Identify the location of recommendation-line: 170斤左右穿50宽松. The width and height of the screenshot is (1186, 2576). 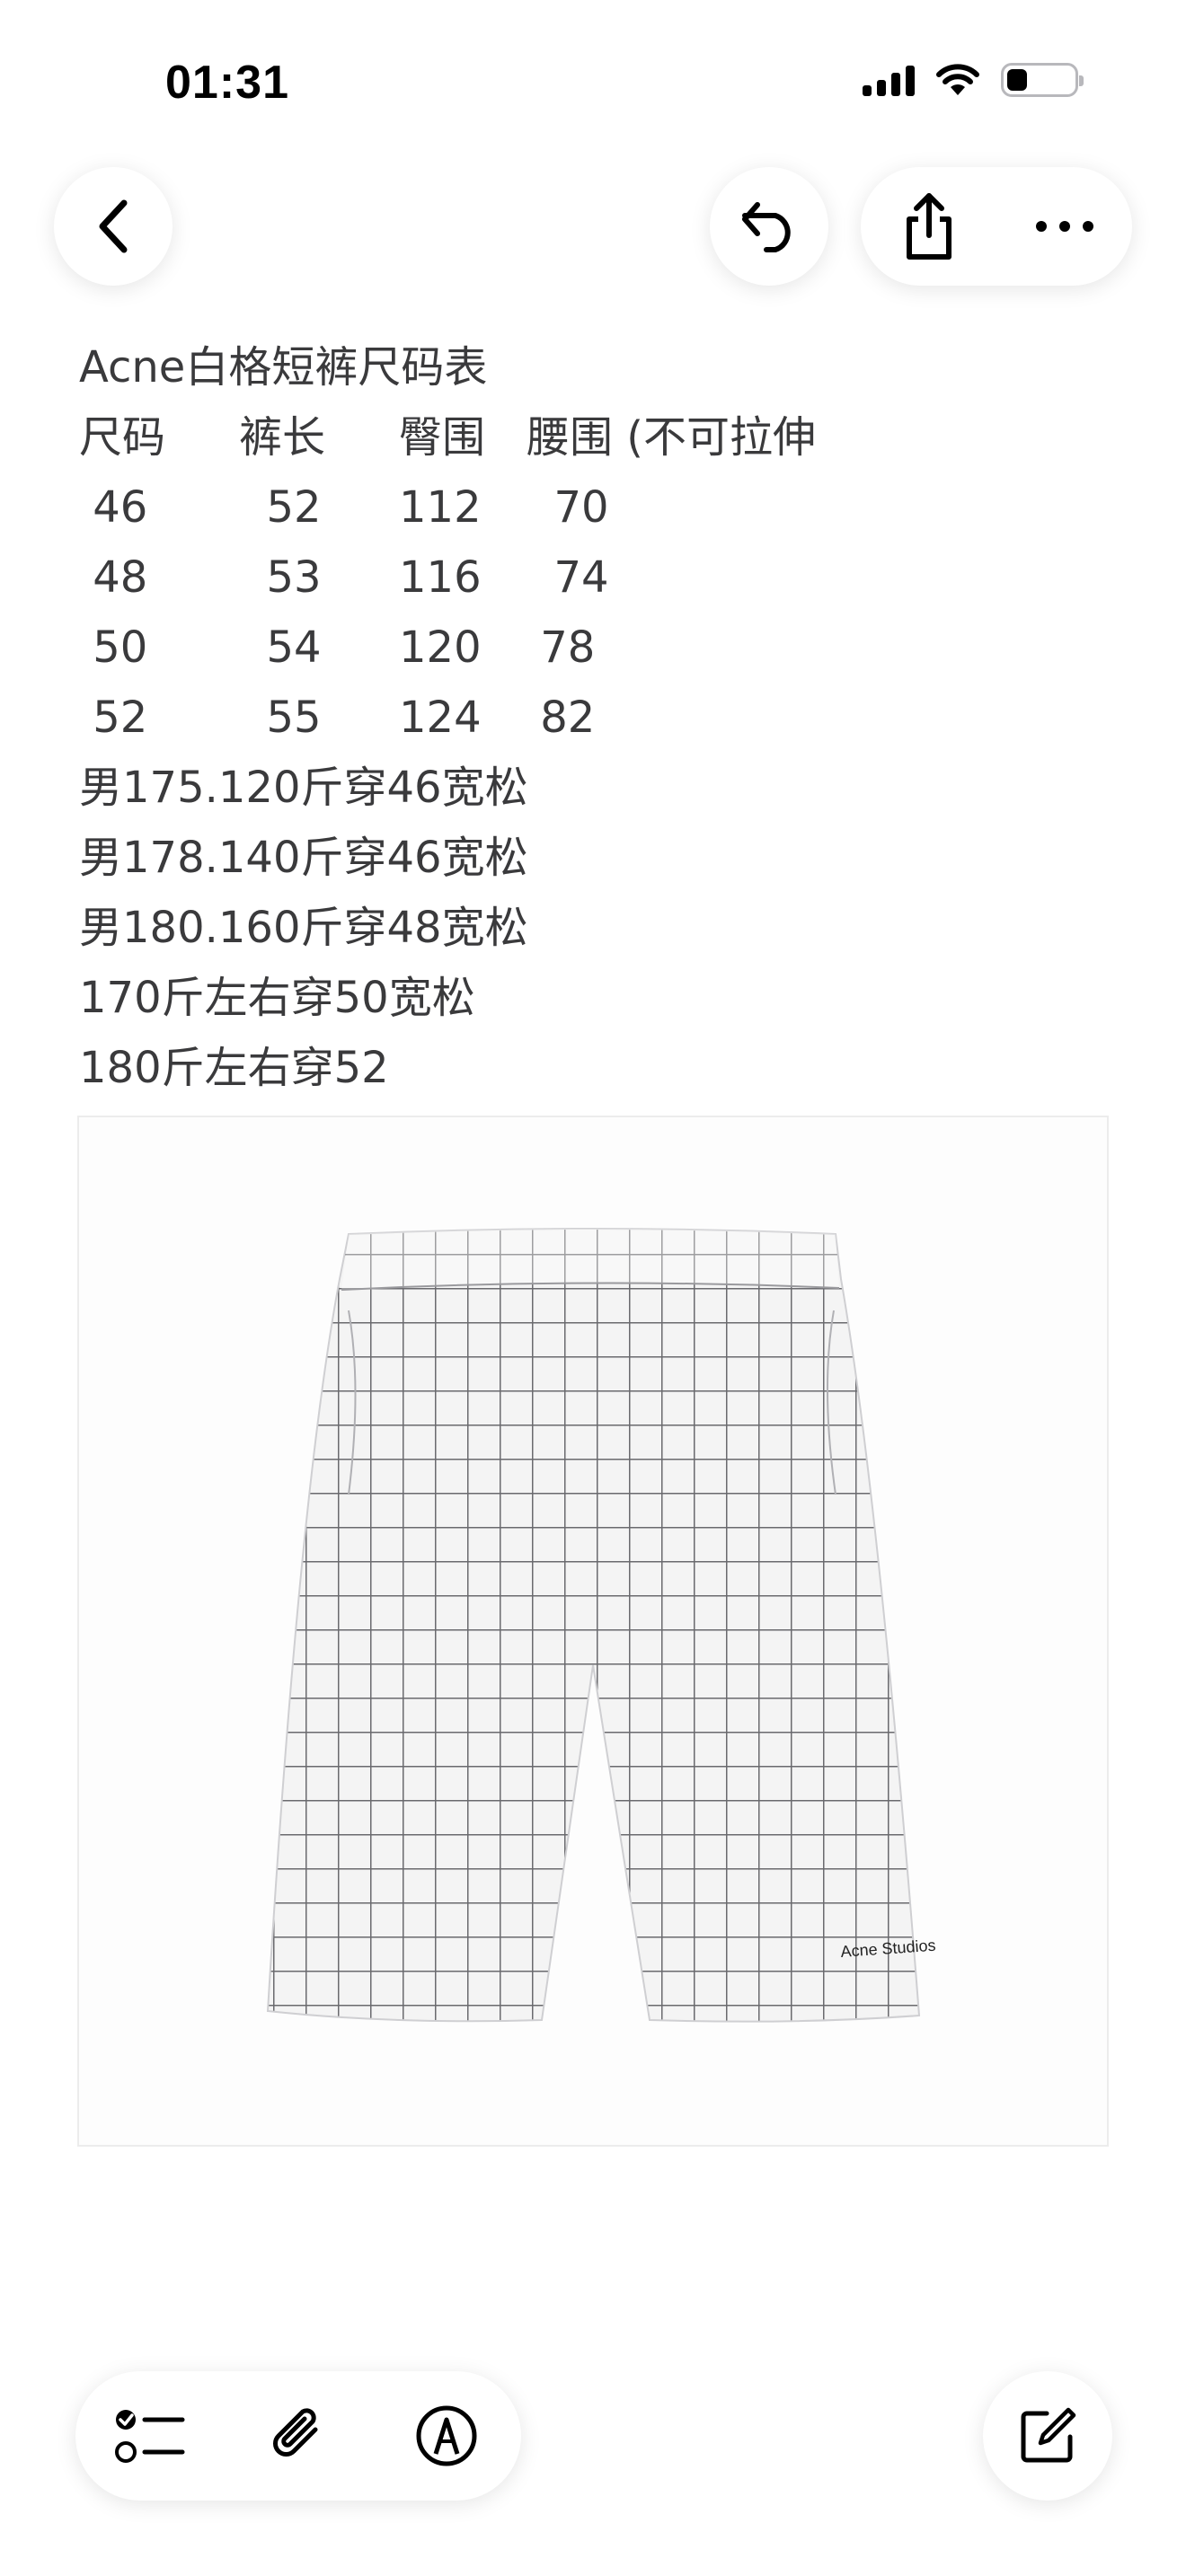
(277, 998).